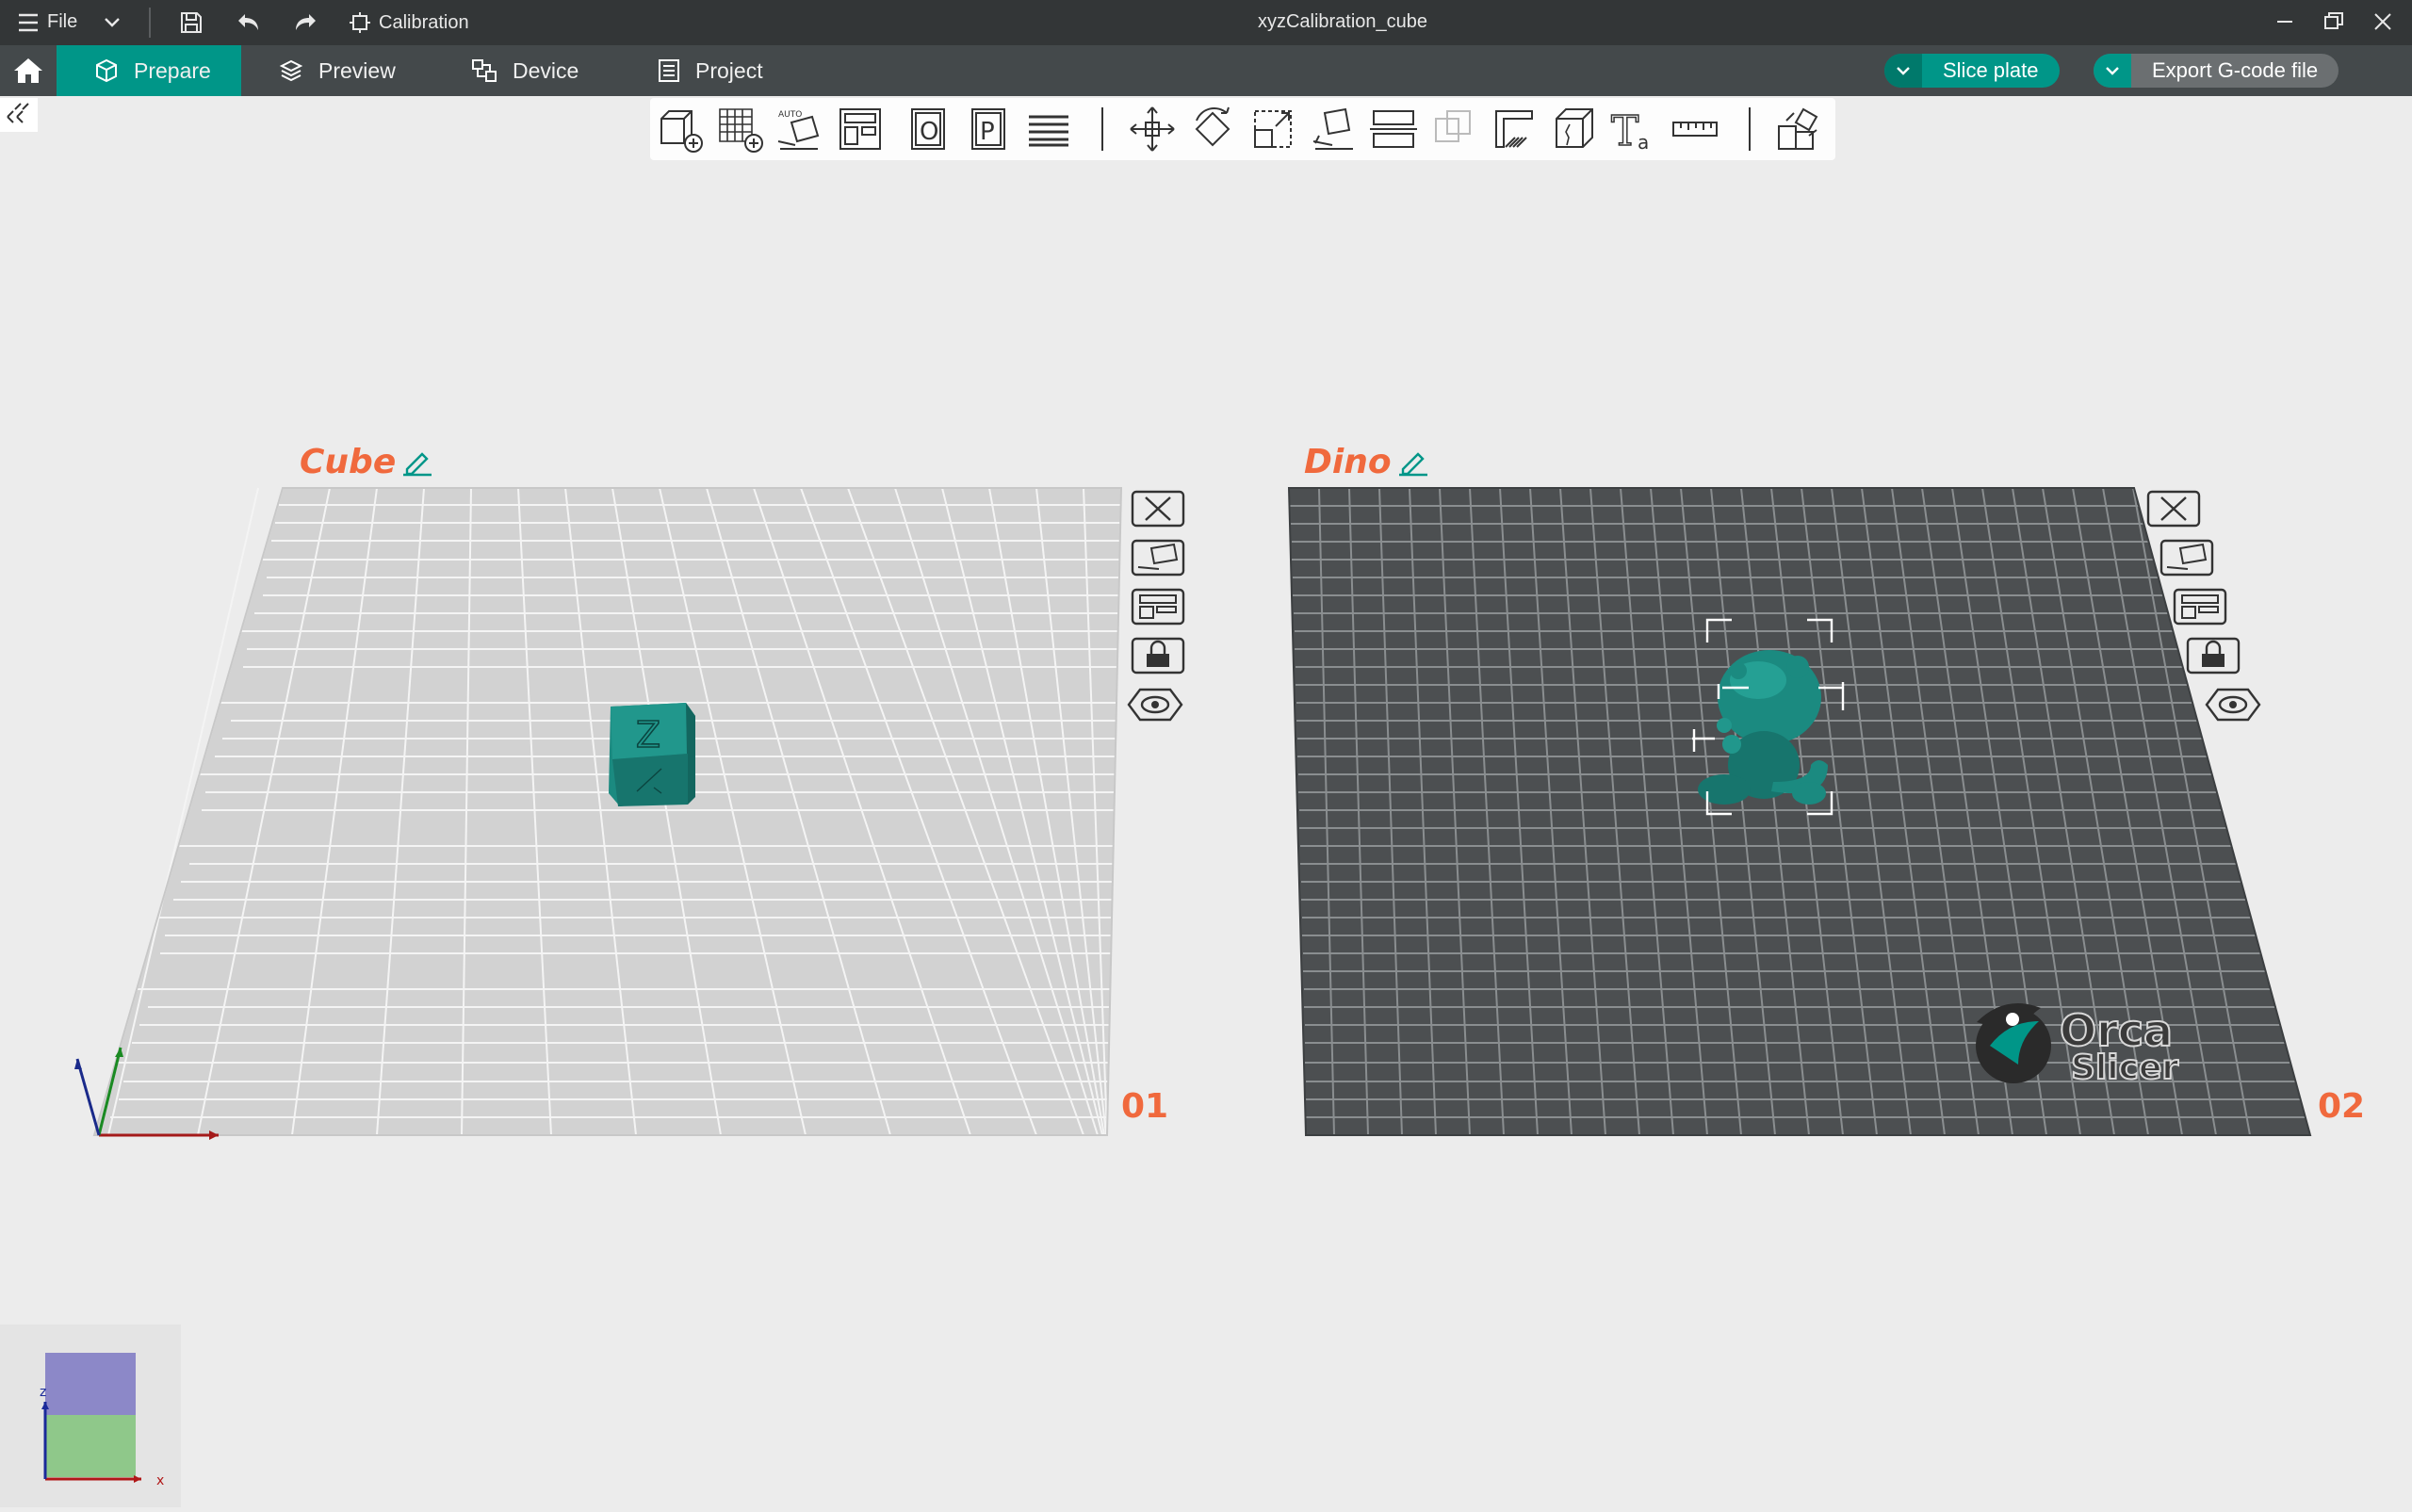  I want to click on plate-02-name-label: Dino, so click(1348, 462).